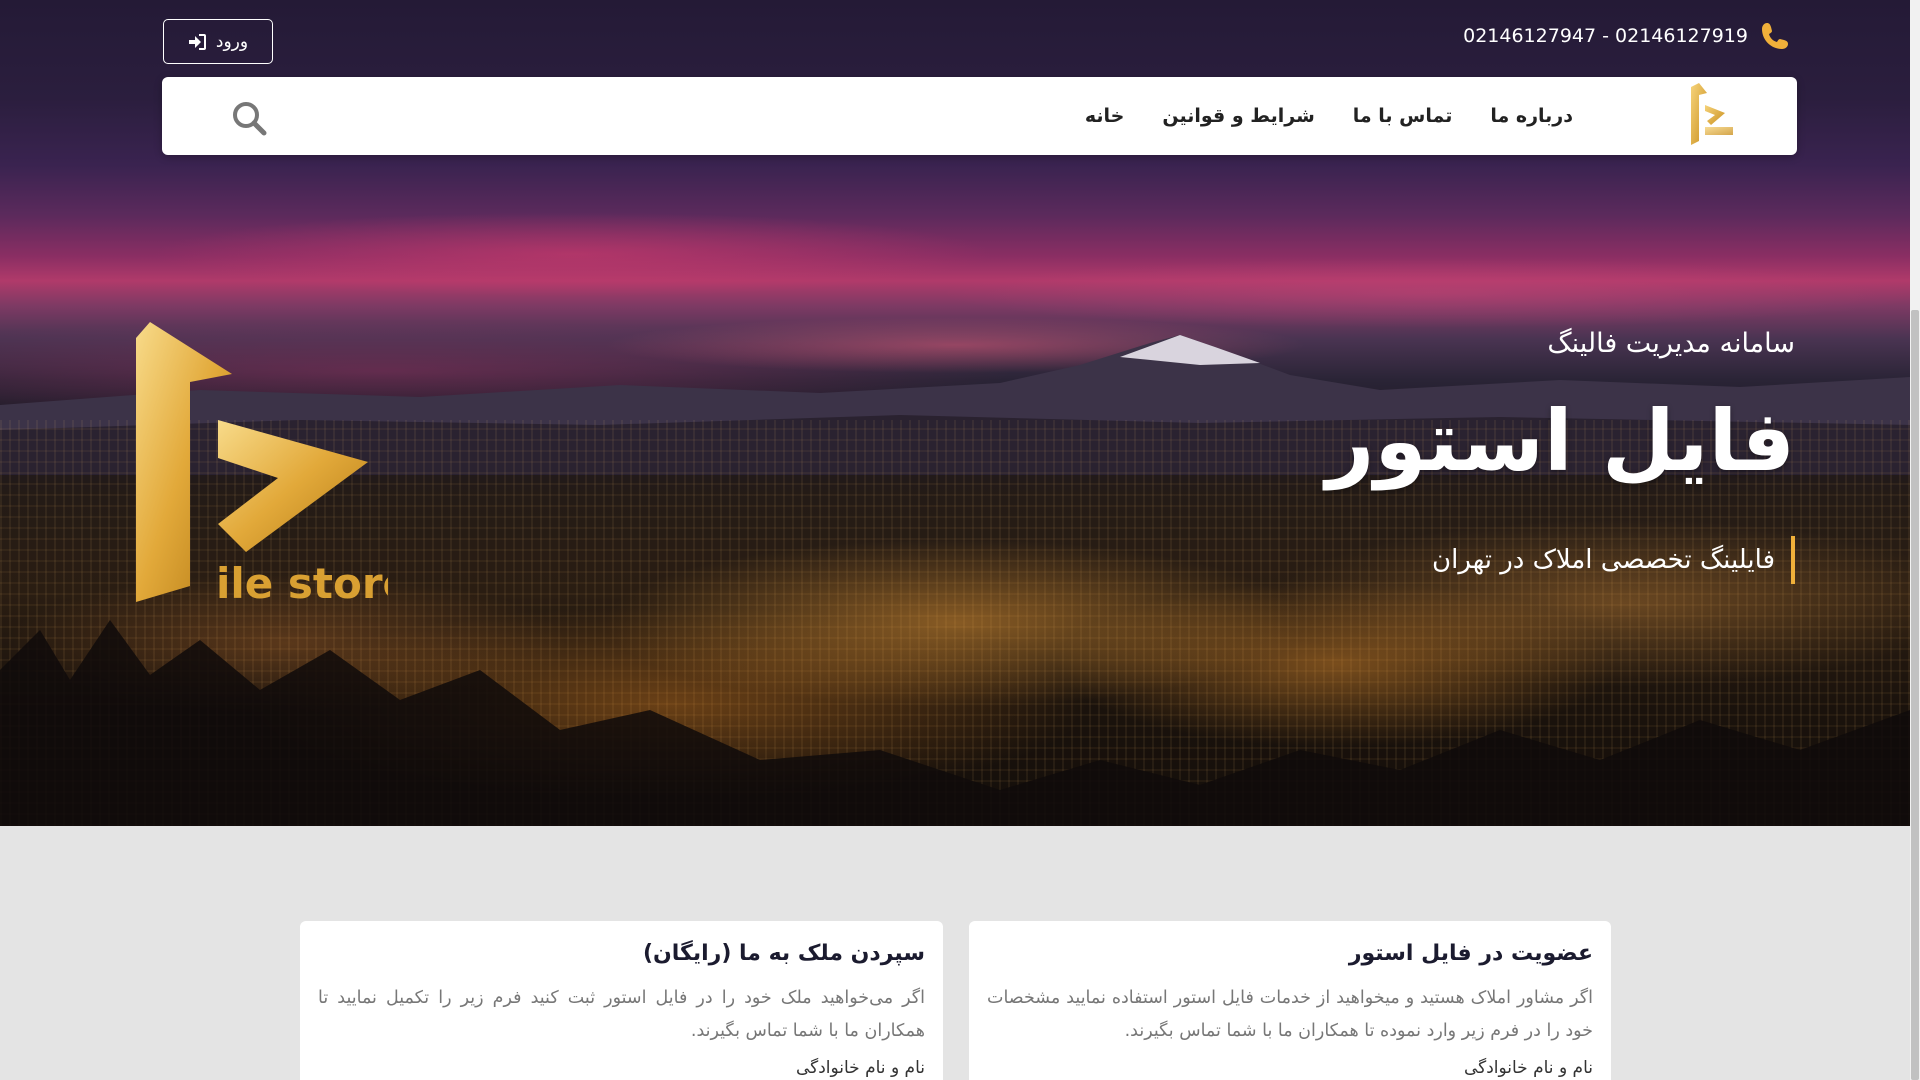 The image size is (1920, 1080). Describe the element at coordinates (1915, 695) in the screenshot. I see `scrollbar-thumb` at that location.